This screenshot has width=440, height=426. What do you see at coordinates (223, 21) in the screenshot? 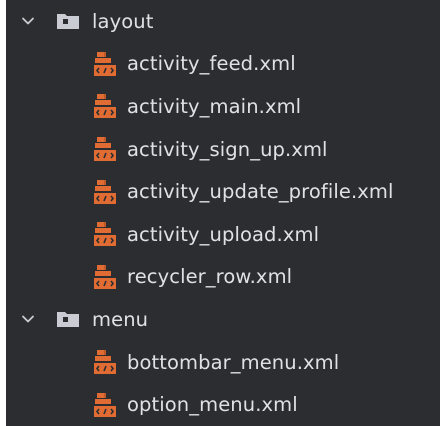
I see `folder-row-layout: layout` at bounding box center [223, 21].